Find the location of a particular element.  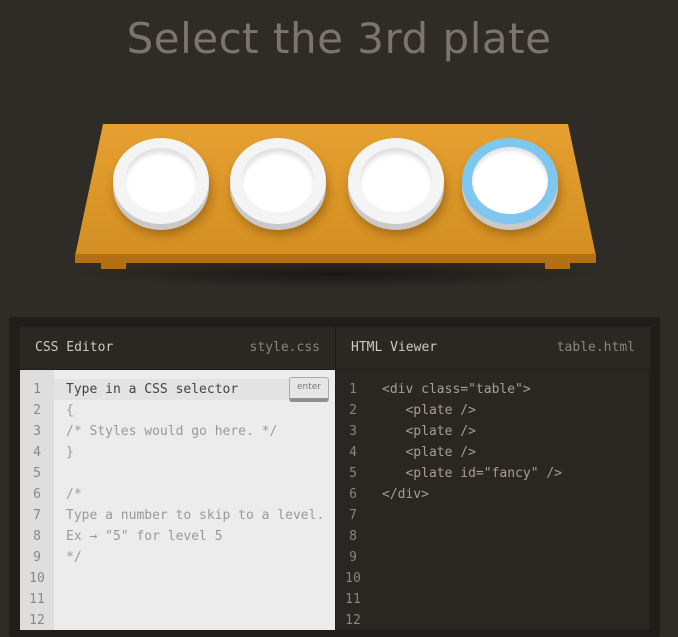

html-viewer-filename: table.html is located at coordinates (595, 347).